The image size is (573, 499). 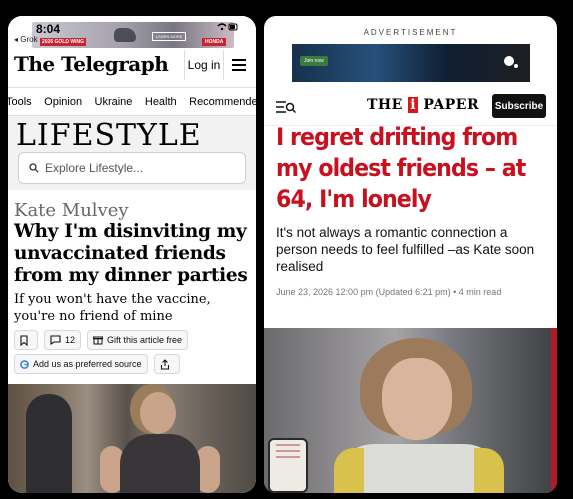 What do you see at coordinates (34, 168) in the screenshot?
I see `search-icon` at bounding box center [34, 168].